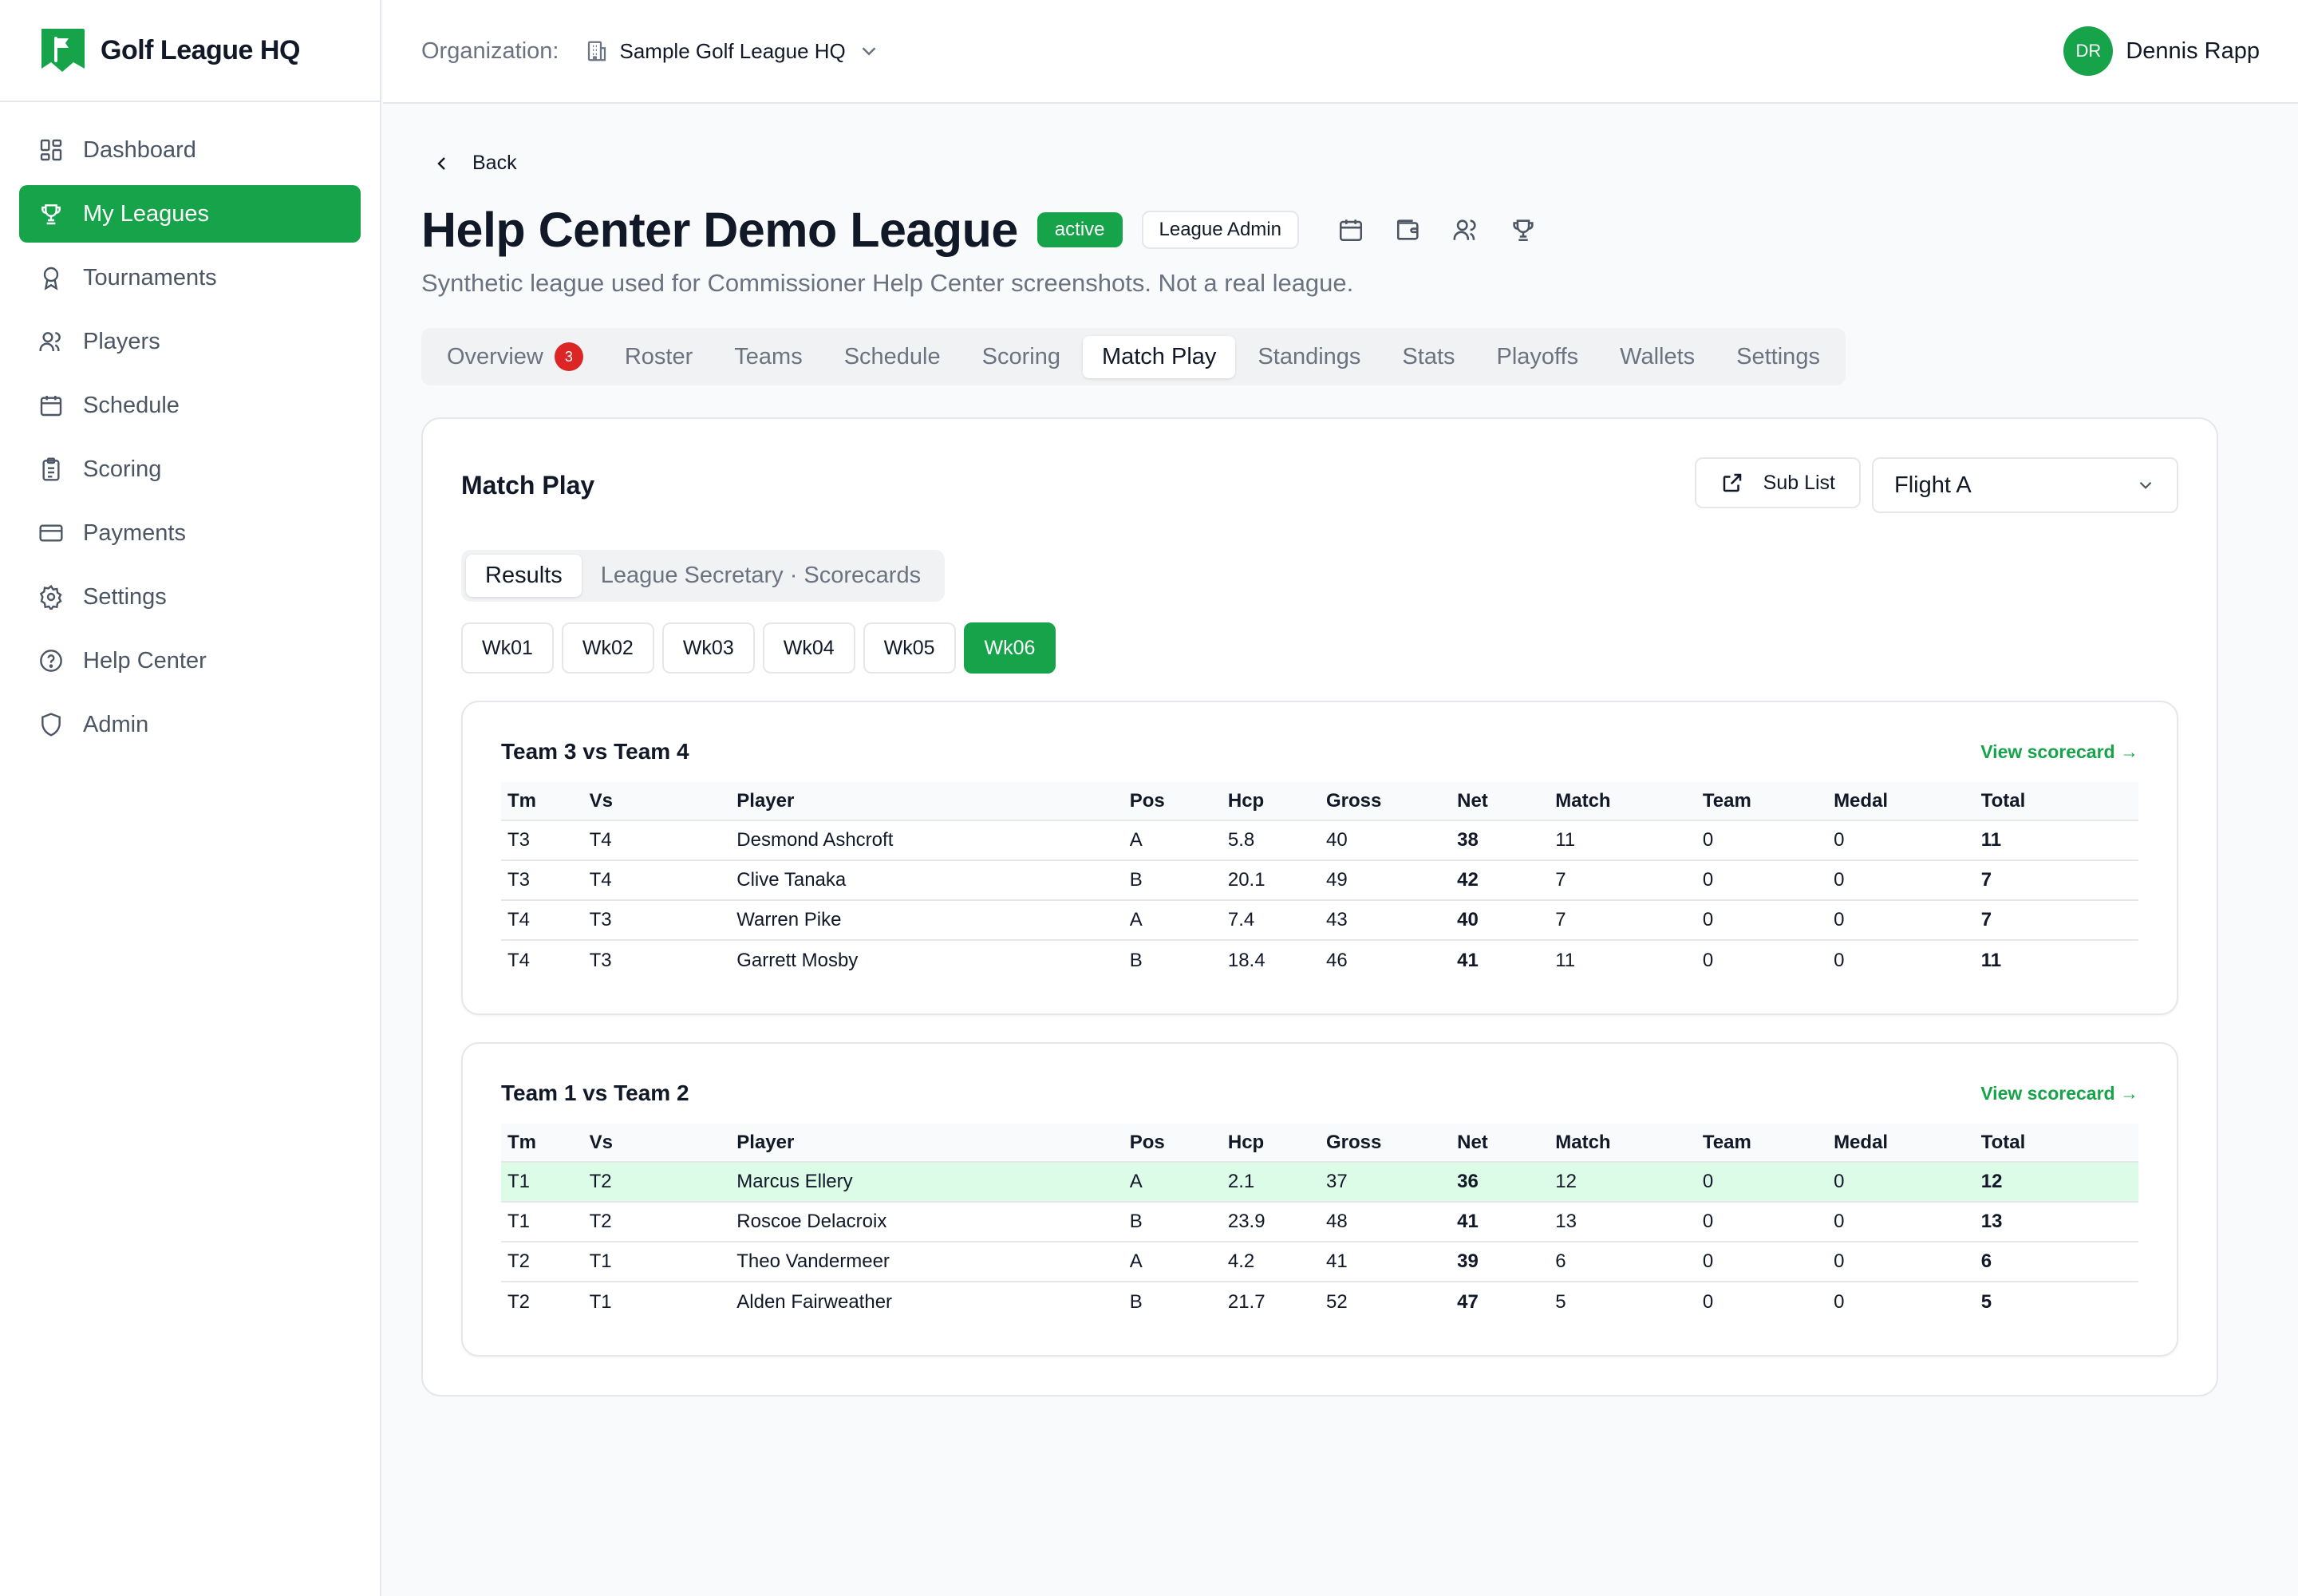  What do you see at coordinates (2025, 485) in the screenshot?
I see `flight-select: Flight A` at bounding box center [2025, 485].